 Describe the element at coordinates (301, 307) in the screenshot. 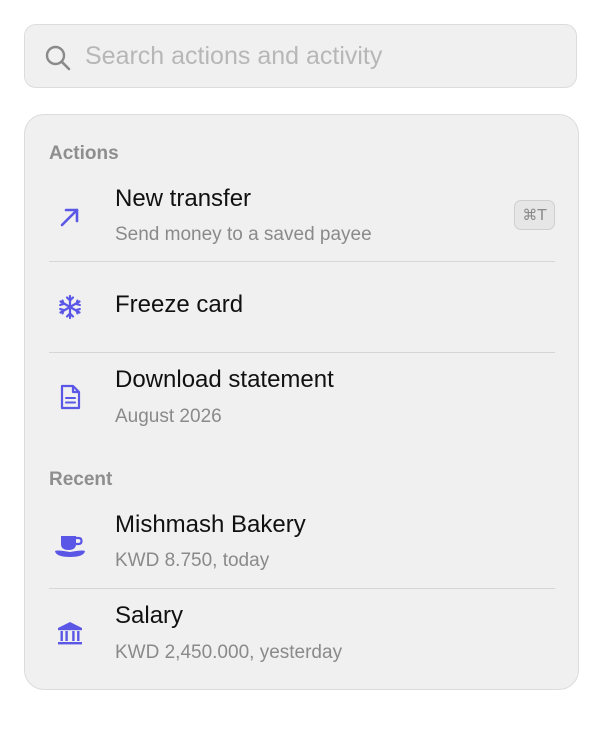

I see `action-freeze-card: Freeze card` at that location.